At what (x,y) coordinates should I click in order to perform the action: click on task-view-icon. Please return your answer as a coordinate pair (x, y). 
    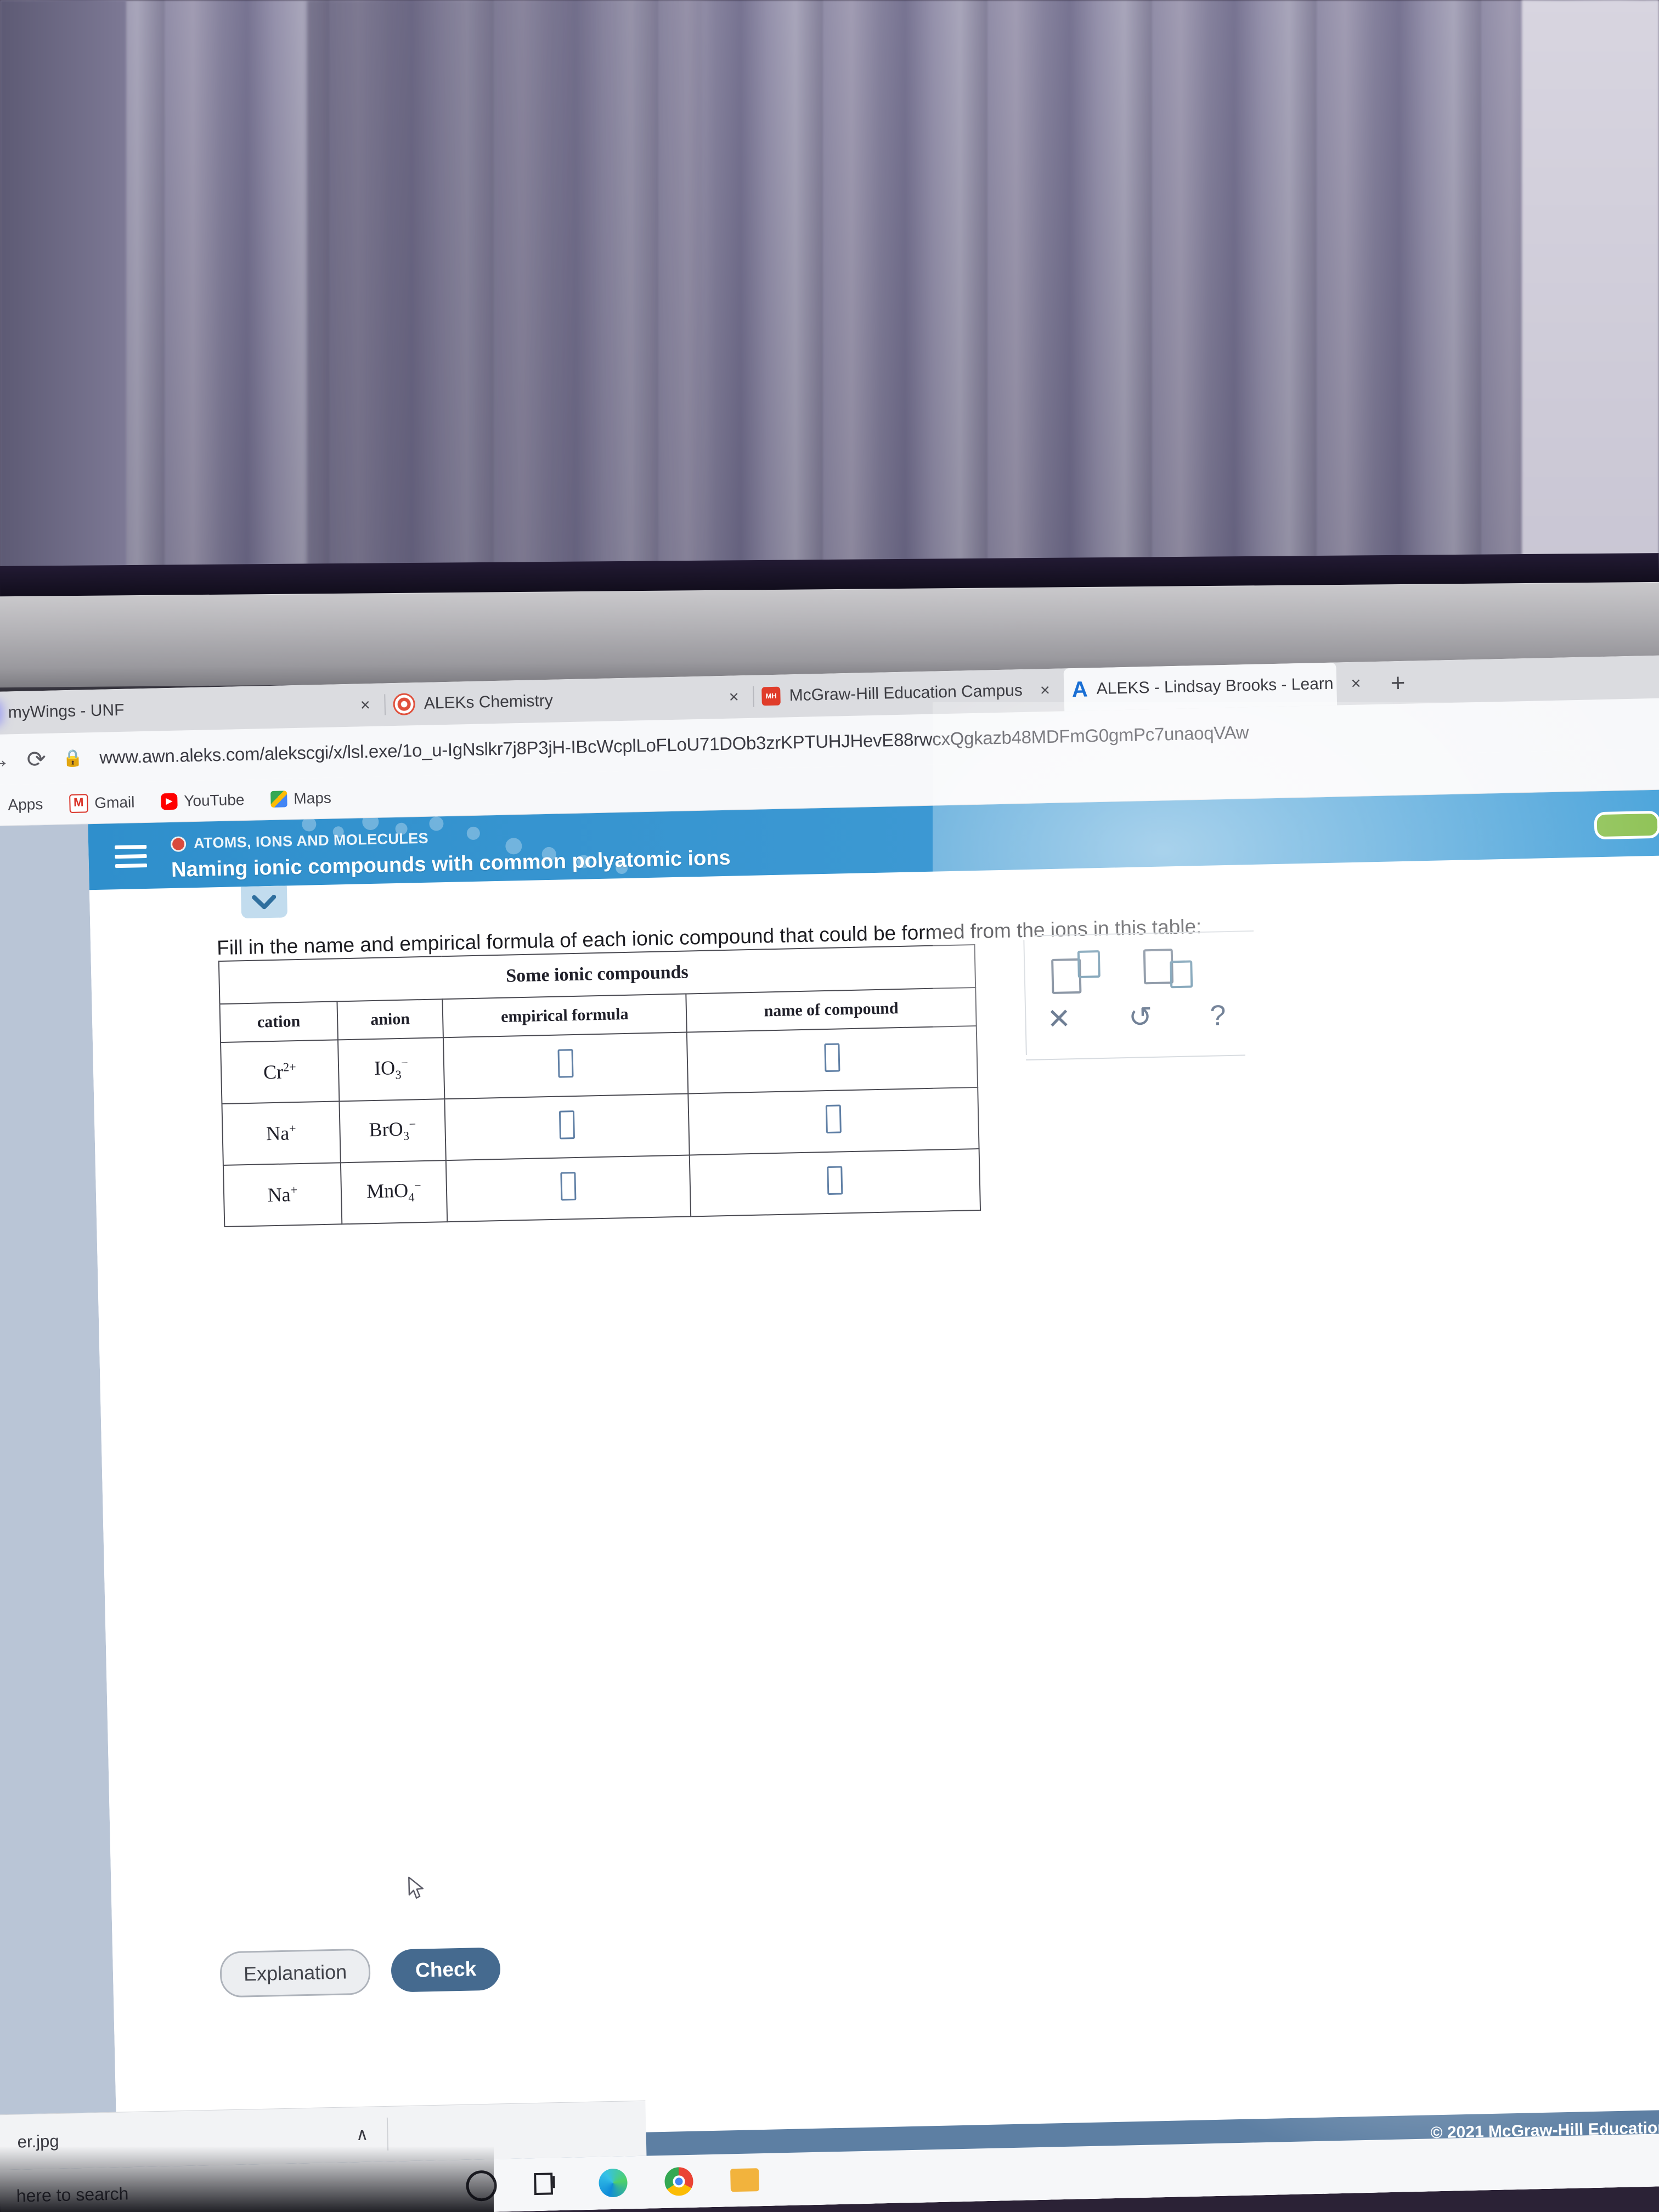
    Looking at the image, I should click on (547, 2184).